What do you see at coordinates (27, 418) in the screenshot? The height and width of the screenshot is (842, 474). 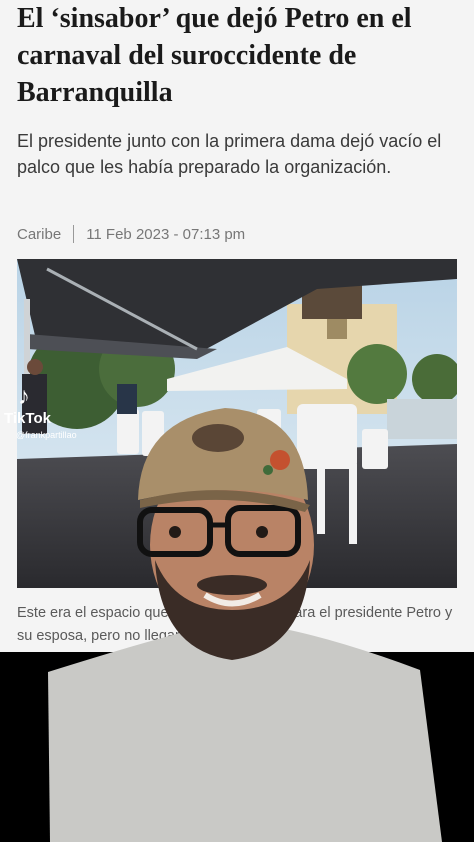 I see `tiktok-app-name: TikTok` at bounding box center [27, 418].